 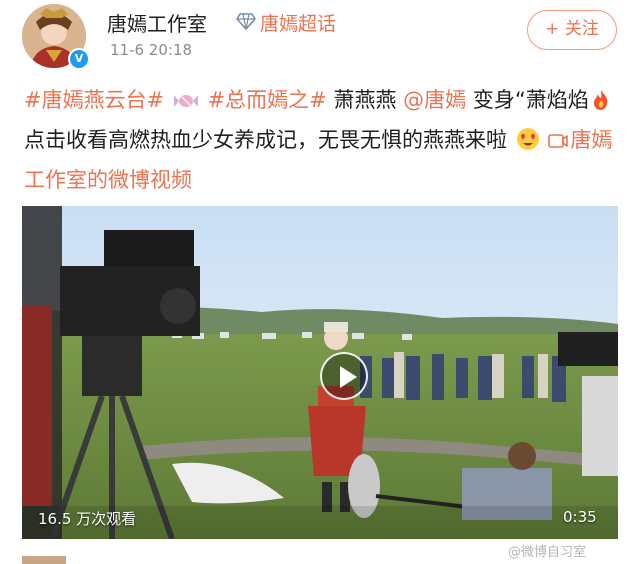 I want to click on next-post-thumbnail, so click(x=44, y=560).